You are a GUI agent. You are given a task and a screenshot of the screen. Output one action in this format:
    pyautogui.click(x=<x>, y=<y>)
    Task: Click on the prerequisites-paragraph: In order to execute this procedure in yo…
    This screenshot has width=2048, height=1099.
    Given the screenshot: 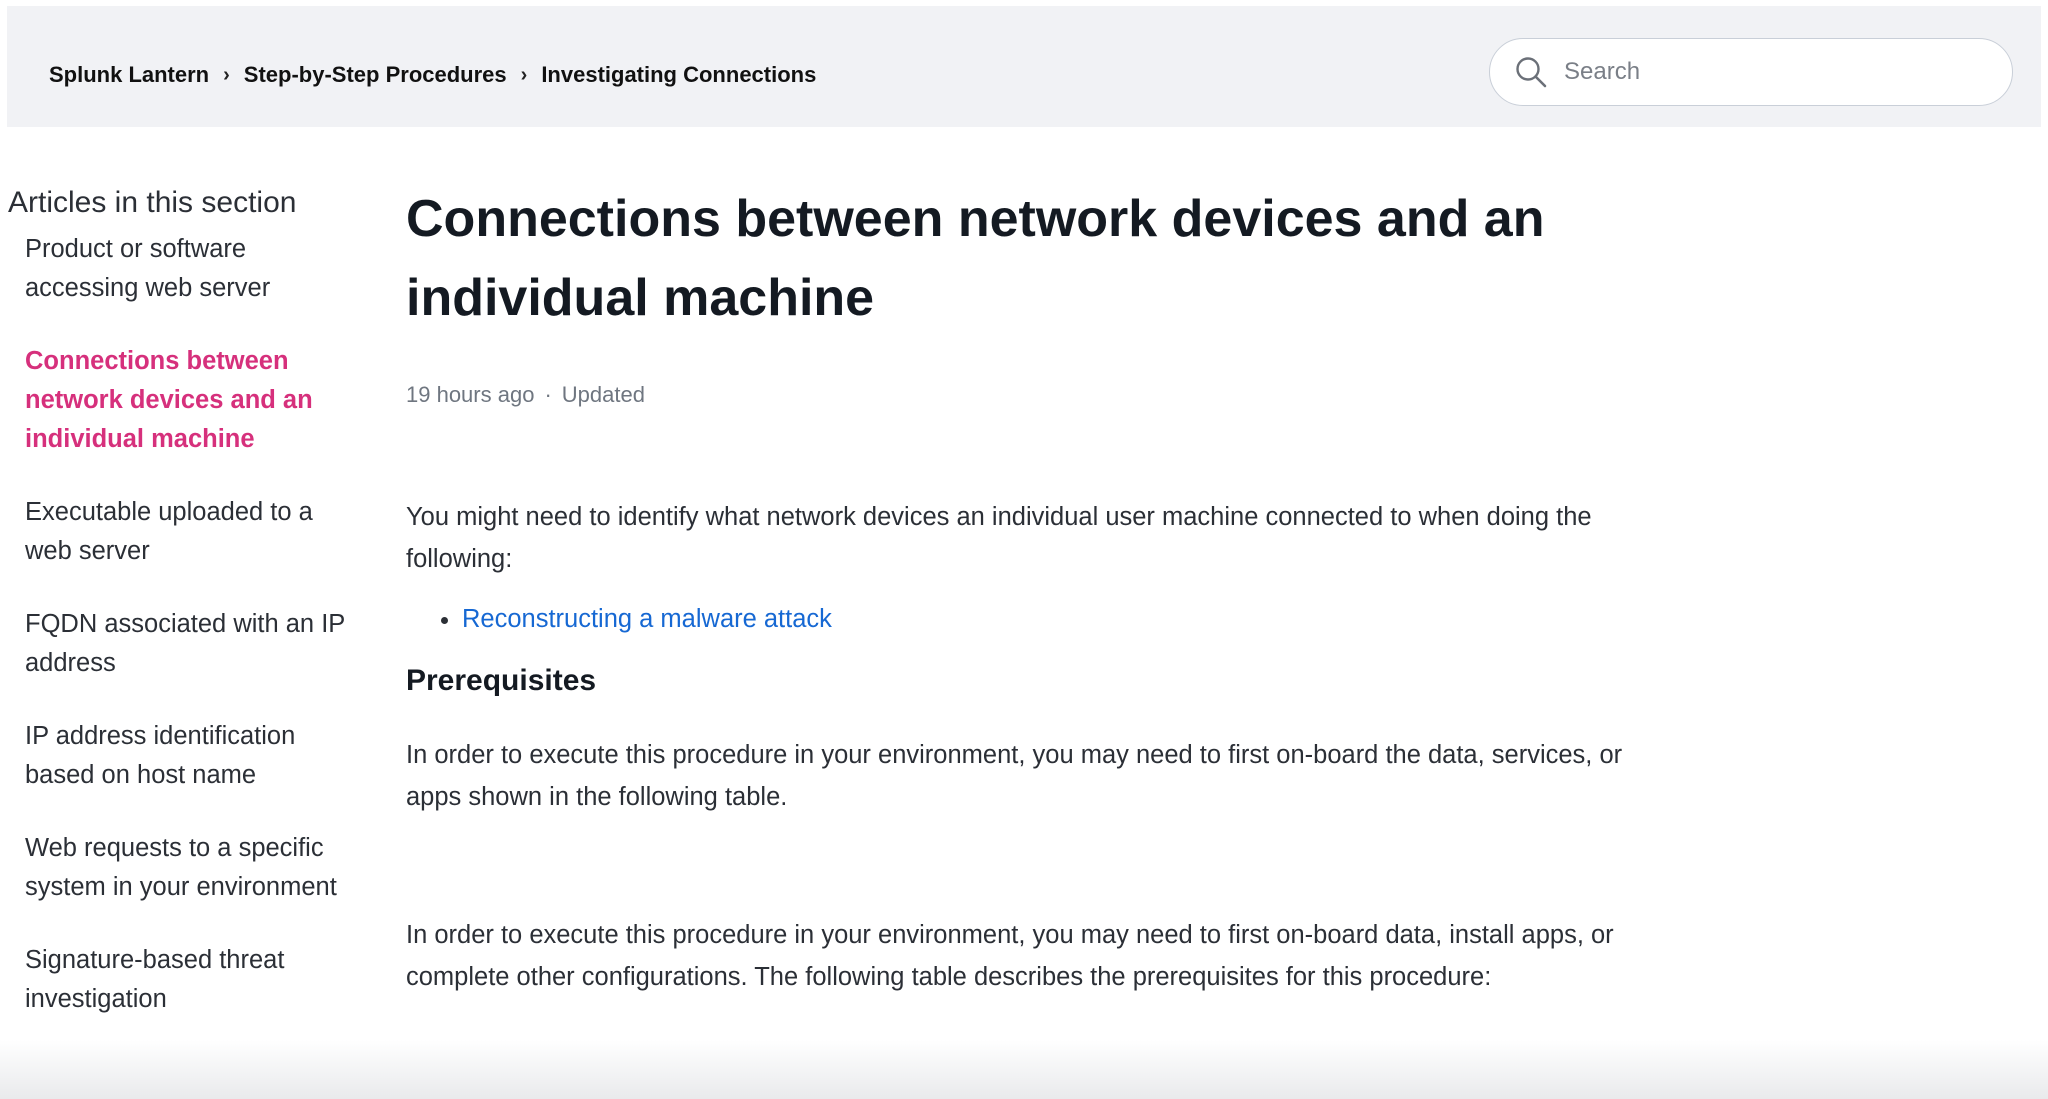 What is the action you would take?
    pyautogui.click(x=1014, y=776)
    